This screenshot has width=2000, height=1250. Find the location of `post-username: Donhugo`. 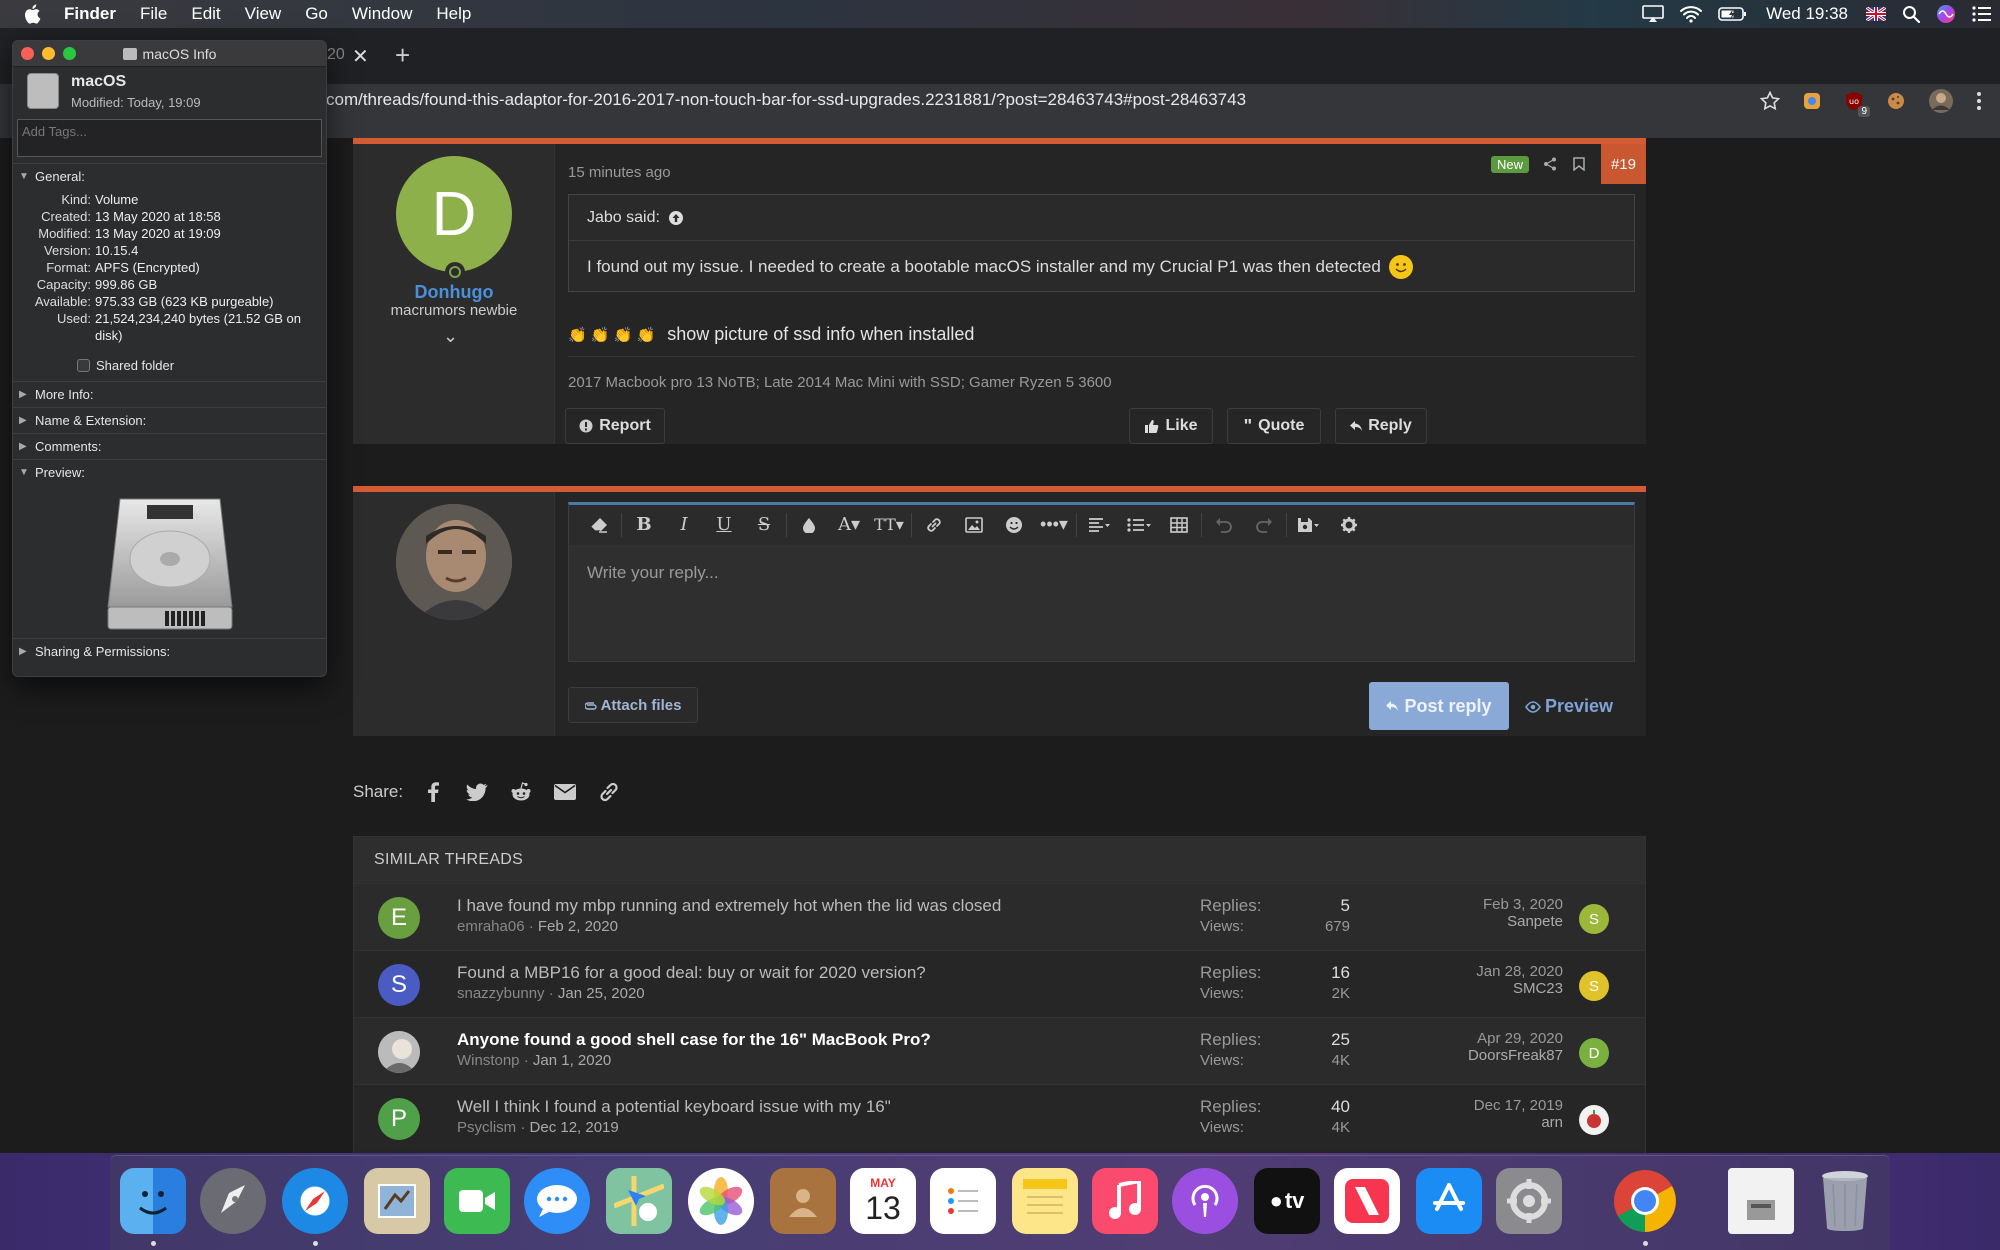

post-username: Donhugo is located at coordinates (454, 292).